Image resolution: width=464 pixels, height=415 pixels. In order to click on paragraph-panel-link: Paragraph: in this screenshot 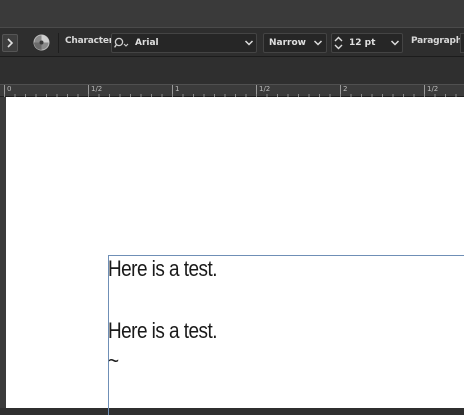, I will do `click(437, 41)`.